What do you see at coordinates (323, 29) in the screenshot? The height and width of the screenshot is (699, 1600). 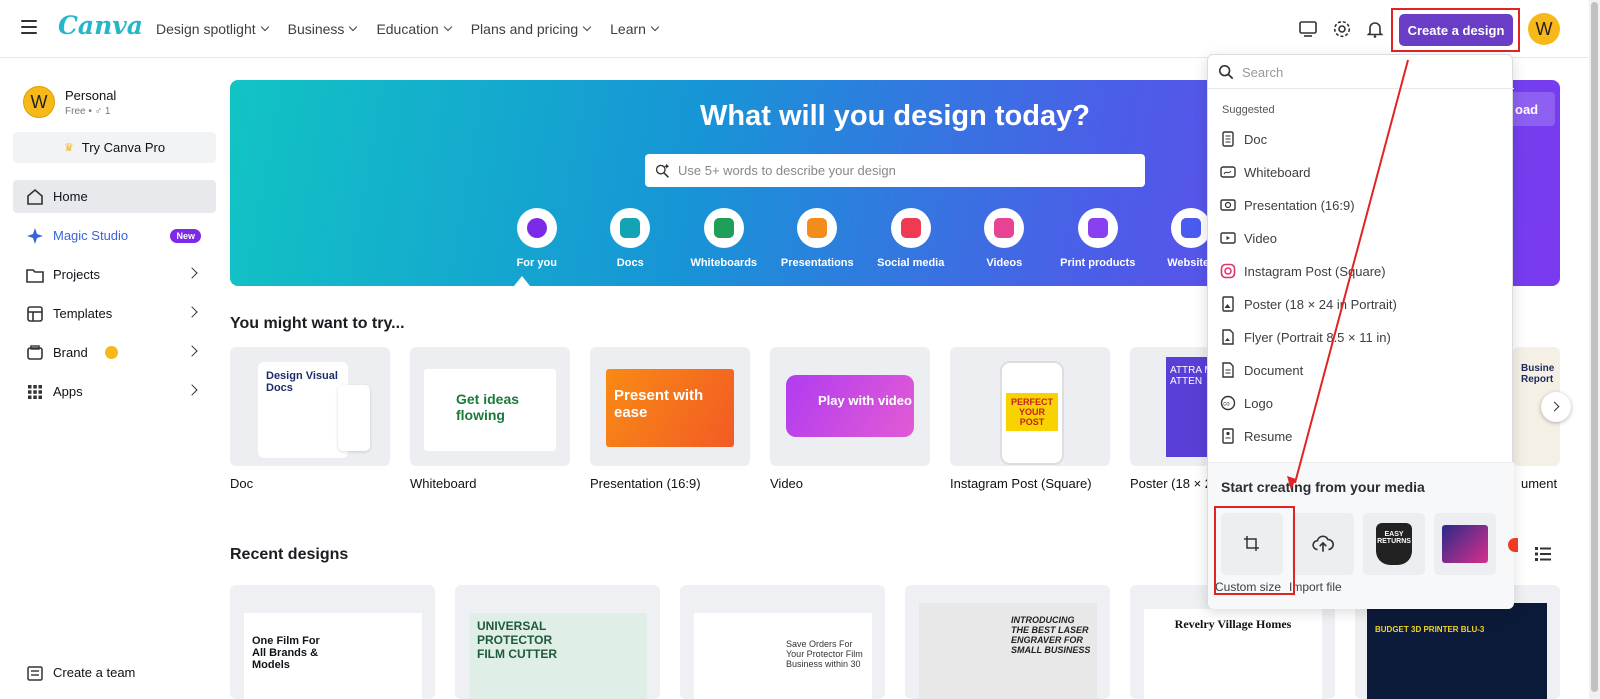 I see `nav-business: Business` at bounding box center [323, 29].